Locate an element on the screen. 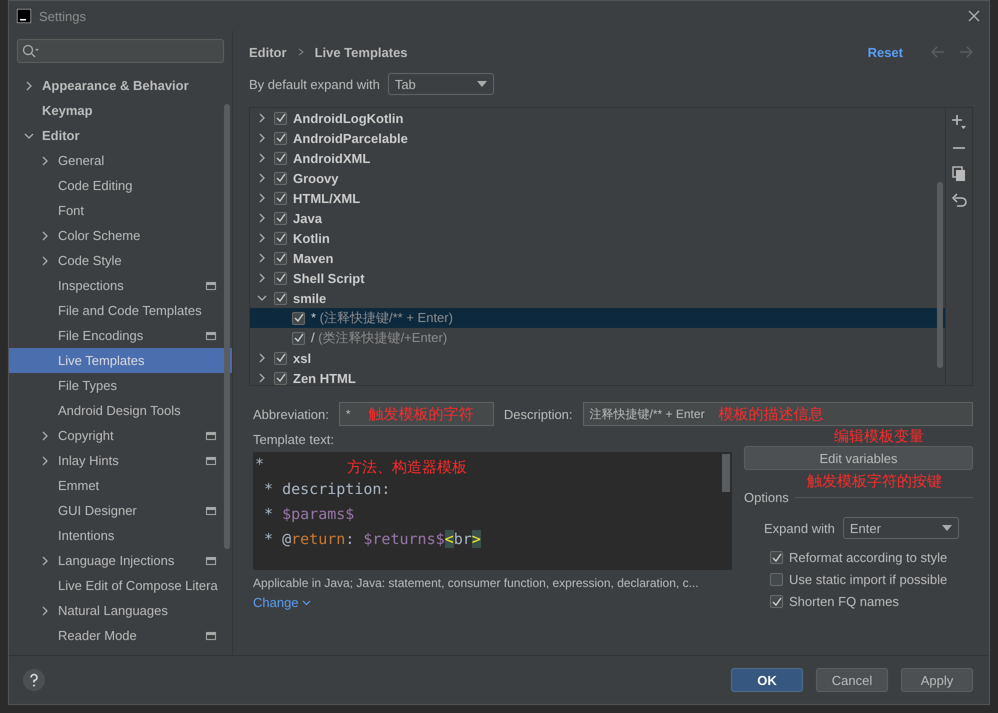 The image size is (998, 713). expand-with-dropdown: Enter is located at coordinates (900, 528).